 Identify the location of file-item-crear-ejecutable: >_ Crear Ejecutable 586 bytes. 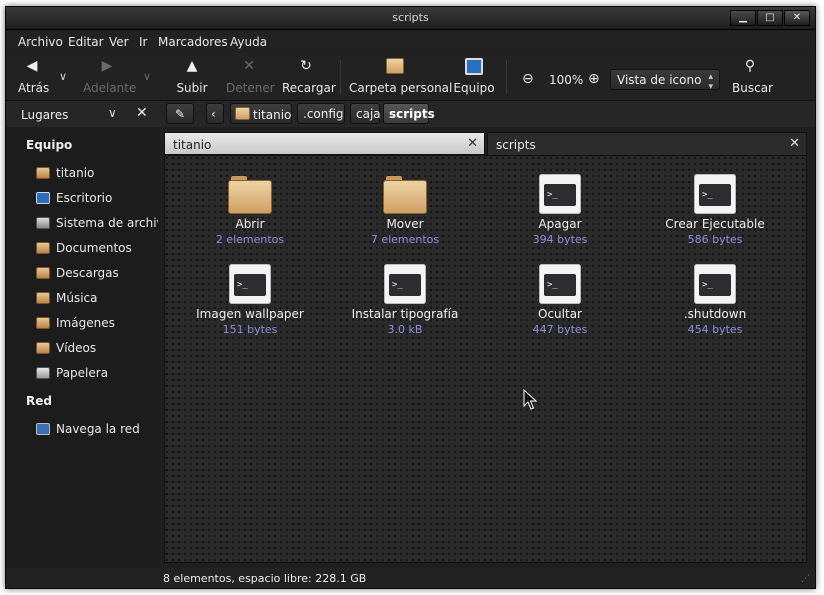
(715, 210).